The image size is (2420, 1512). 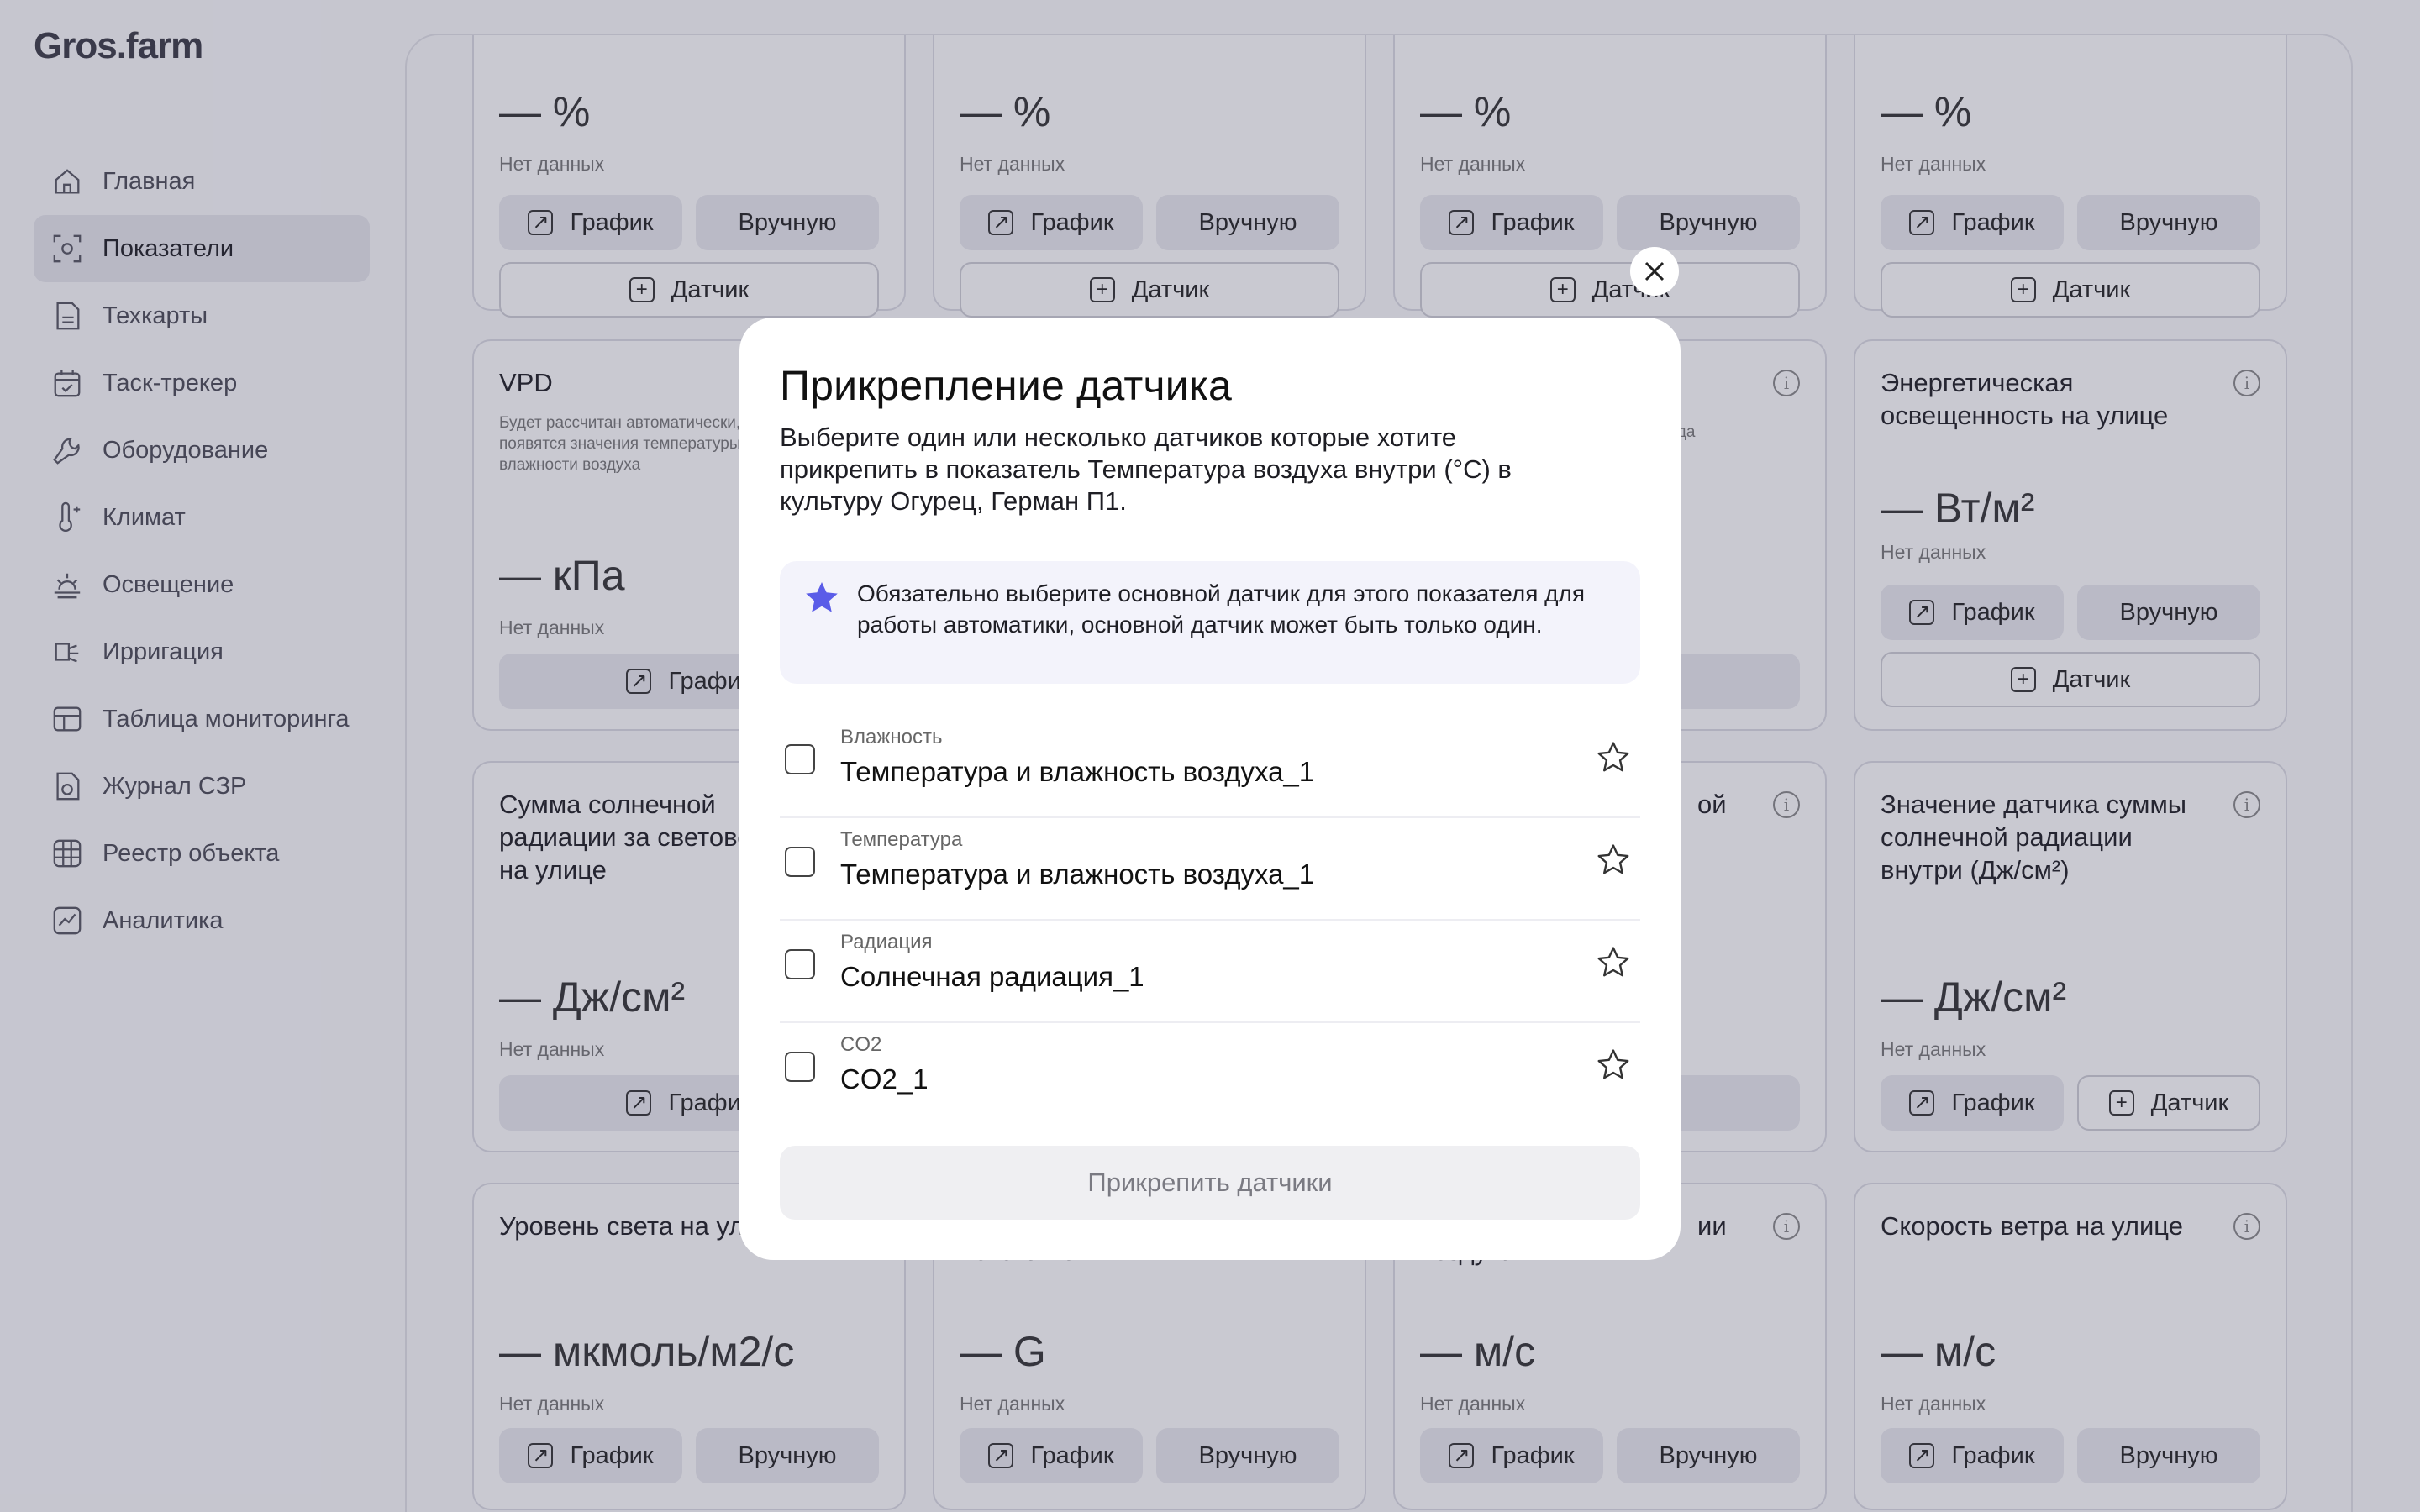 I want to click on sensor-category: CO2, so click(x=861, y=1044).